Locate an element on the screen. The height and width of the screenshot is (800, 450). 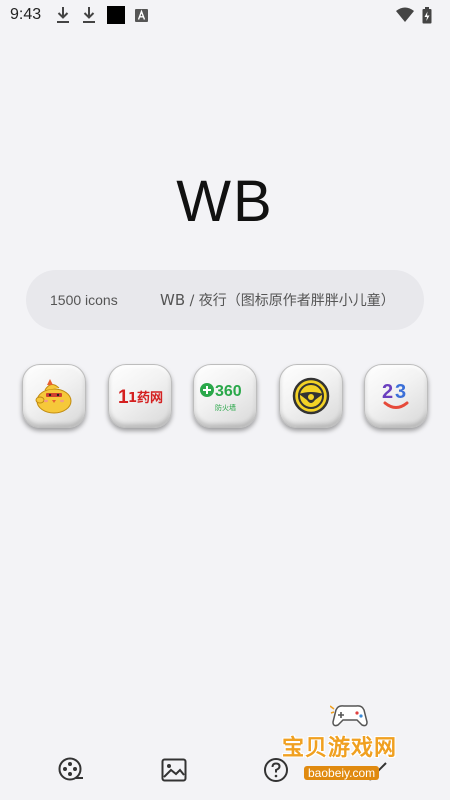
image-icon is located at coordinates (174, 770).